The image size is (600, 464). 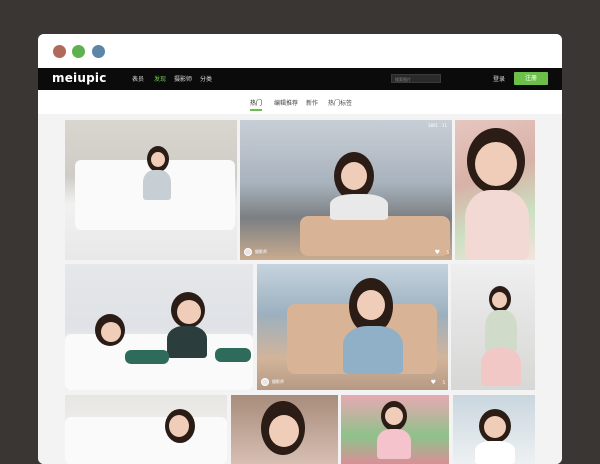 What do you see at coordinates (79, 78) in the screenshot?
I see `site-logo: meiupic` at bounding box center [79, 78].